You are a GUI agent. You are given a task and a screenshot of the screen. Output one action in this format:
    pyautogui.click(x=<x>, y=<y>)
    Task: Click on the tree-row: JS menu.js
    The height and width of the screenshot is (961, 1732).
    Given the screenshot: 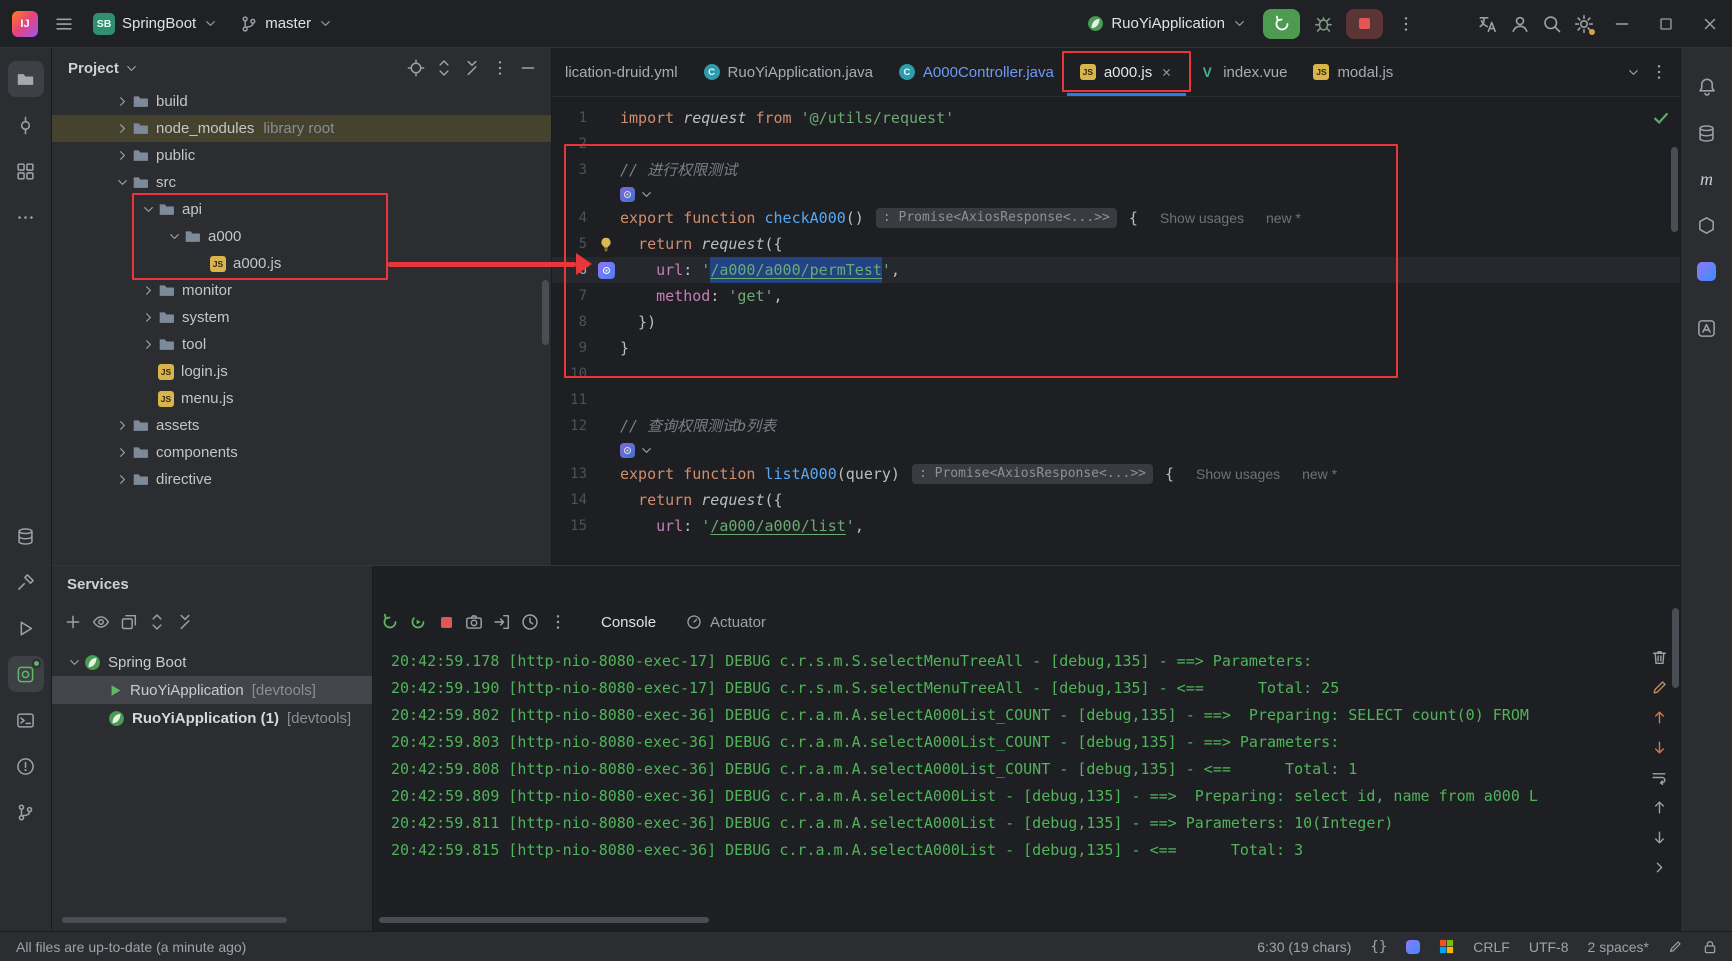 What is the action you would take?
    pyautogui.click(x=301, y=398)
    